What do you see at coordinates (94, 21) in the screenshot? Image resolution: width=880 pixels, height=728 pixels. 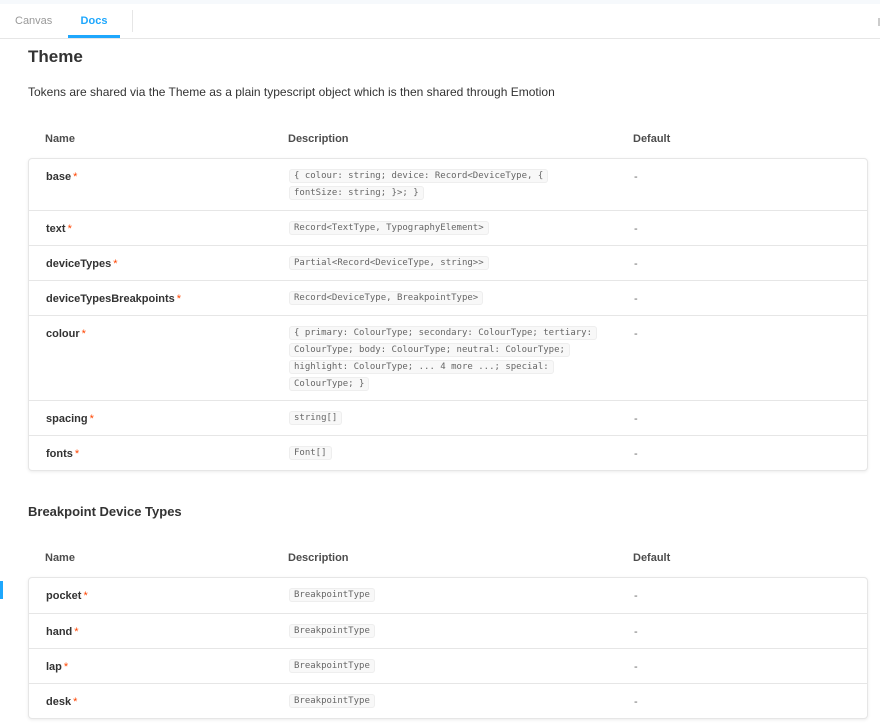 I see `tab-docs: Docs` at bounding box center [94, 21].